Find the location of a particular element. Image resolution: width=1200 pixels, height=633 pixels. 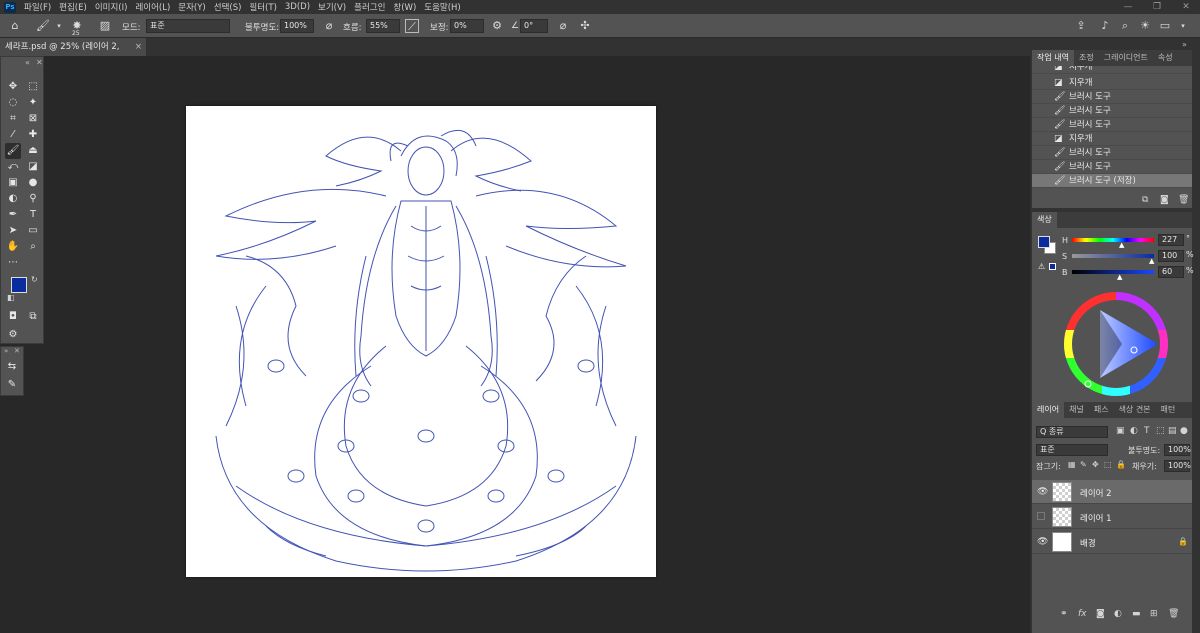

menu-window: 창(W) is located at coordinates (404, 7).